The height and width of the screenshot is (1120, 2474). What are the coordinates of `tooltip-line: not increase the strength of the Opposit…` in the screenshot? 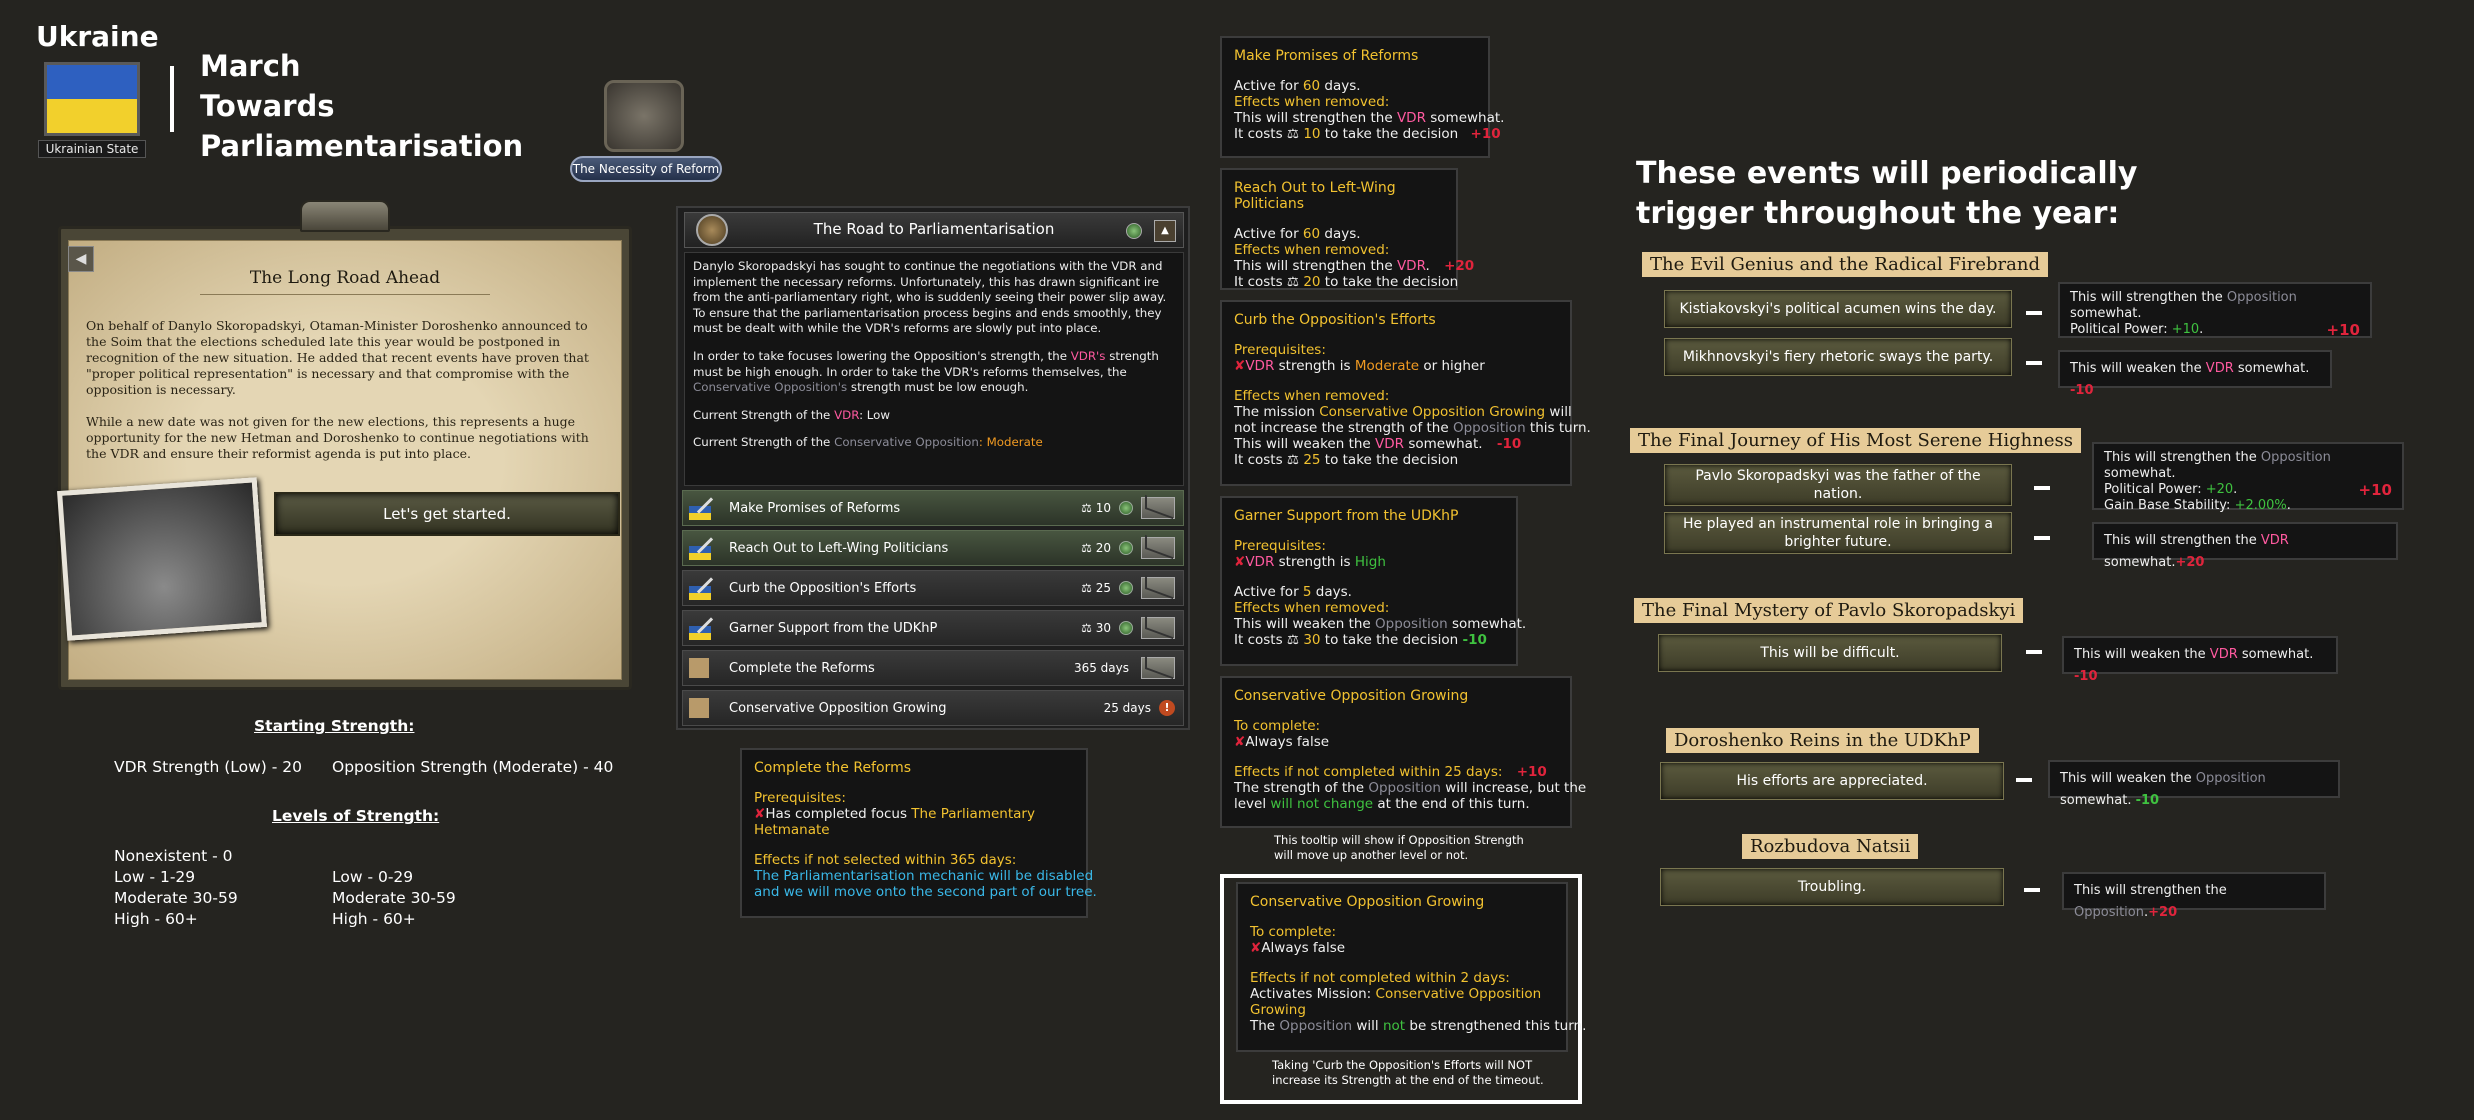 It's located at (1412, 428).